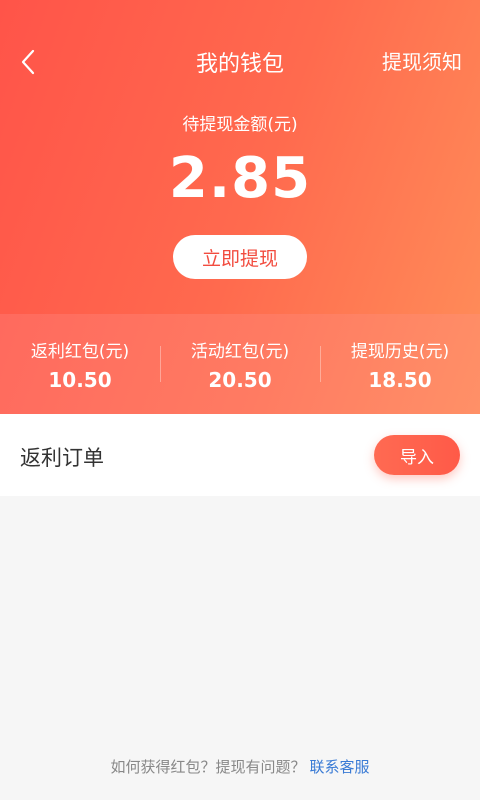 The image size is (480, 800). I want to click on rebate-orders-title: 返利订单, so click(62, 458).